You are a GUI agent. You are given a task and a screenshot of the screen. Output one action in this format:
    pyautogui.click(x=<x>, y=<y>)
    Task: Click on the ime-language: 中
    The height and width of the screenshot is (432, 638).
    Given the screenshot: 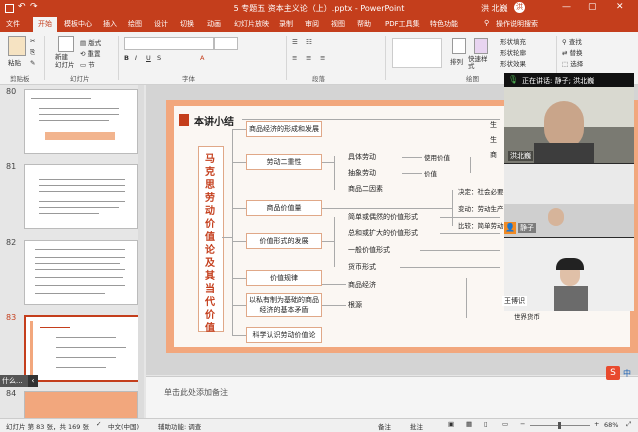 What is the action you would take?
    pyautogui.click(x=627, y=373)
    